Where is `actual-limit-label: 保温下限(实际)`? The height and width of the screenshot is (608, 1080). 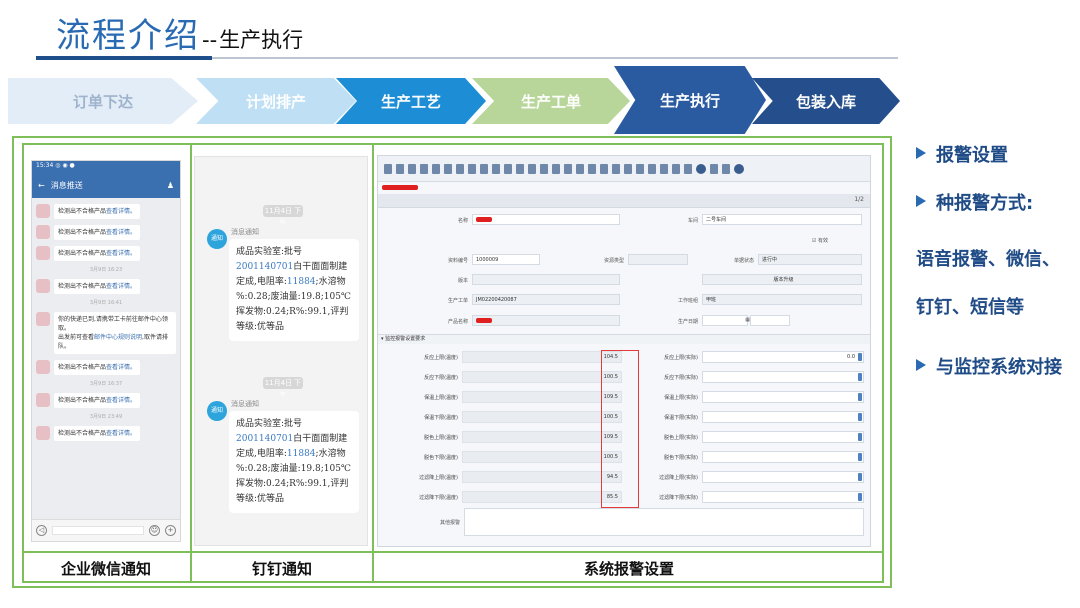 actual-limit-label: 保温下限(实际) is located at coordinates (681, 418).